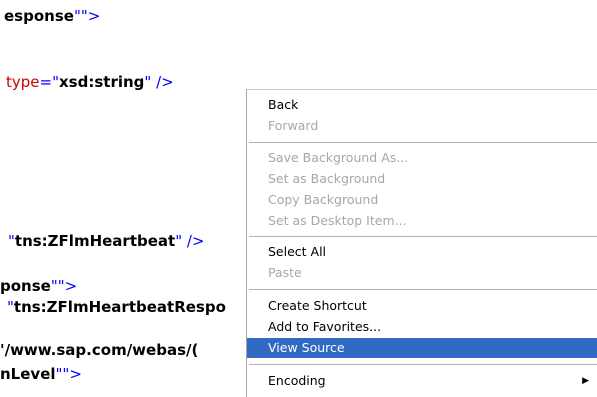  I want to click on xml-attr-value: tns:ZFlmHeartbeat, so click(95, 241).